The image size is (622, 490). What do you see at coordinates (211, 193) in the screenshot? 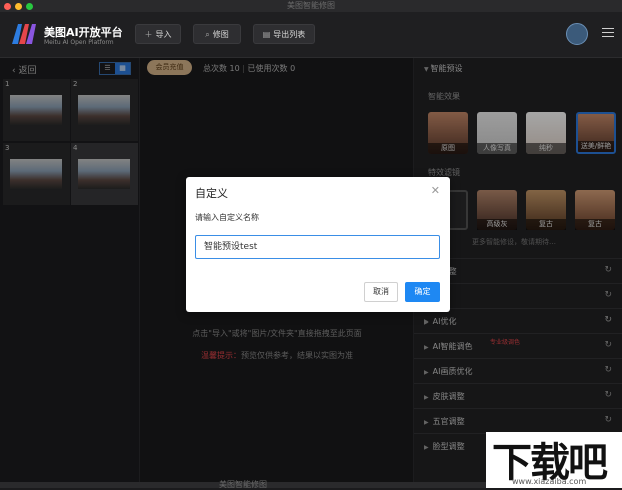
I see `dialog-title: 自定义` at bounding box center [211, 193].